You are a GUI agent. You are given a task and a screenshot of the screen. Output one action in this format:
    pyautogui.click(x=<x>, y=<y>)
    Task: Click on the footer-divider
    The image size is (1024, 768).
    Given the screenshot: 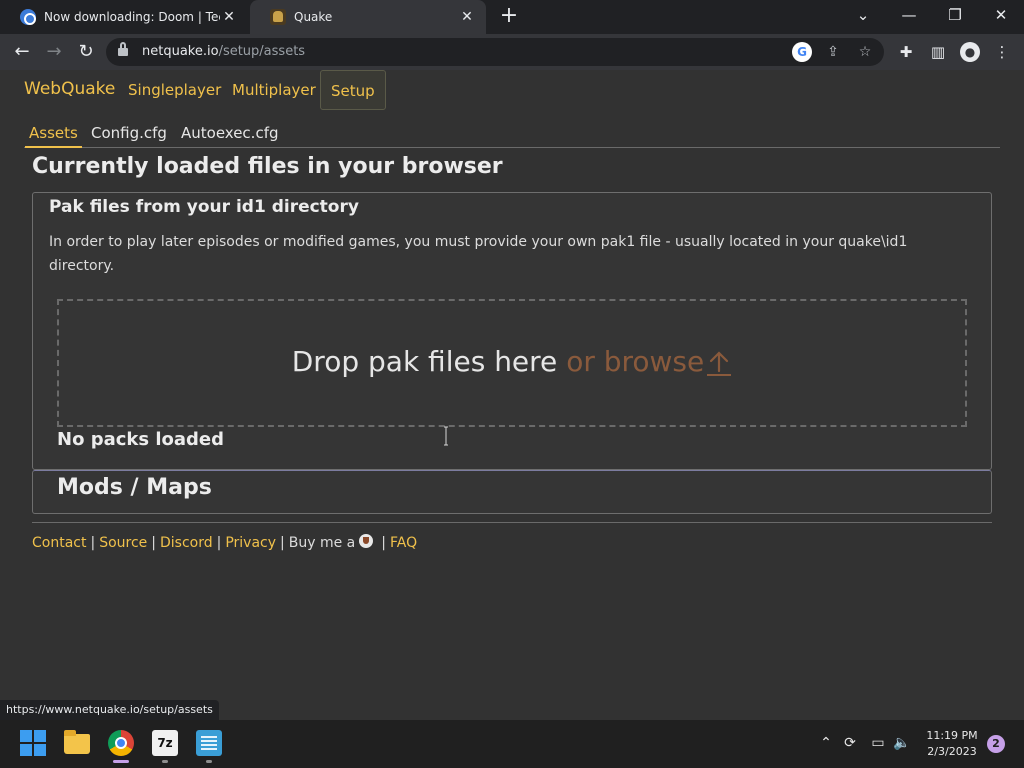 What is the action you would take?
    pyautogui.click(x=512, y=522)
    